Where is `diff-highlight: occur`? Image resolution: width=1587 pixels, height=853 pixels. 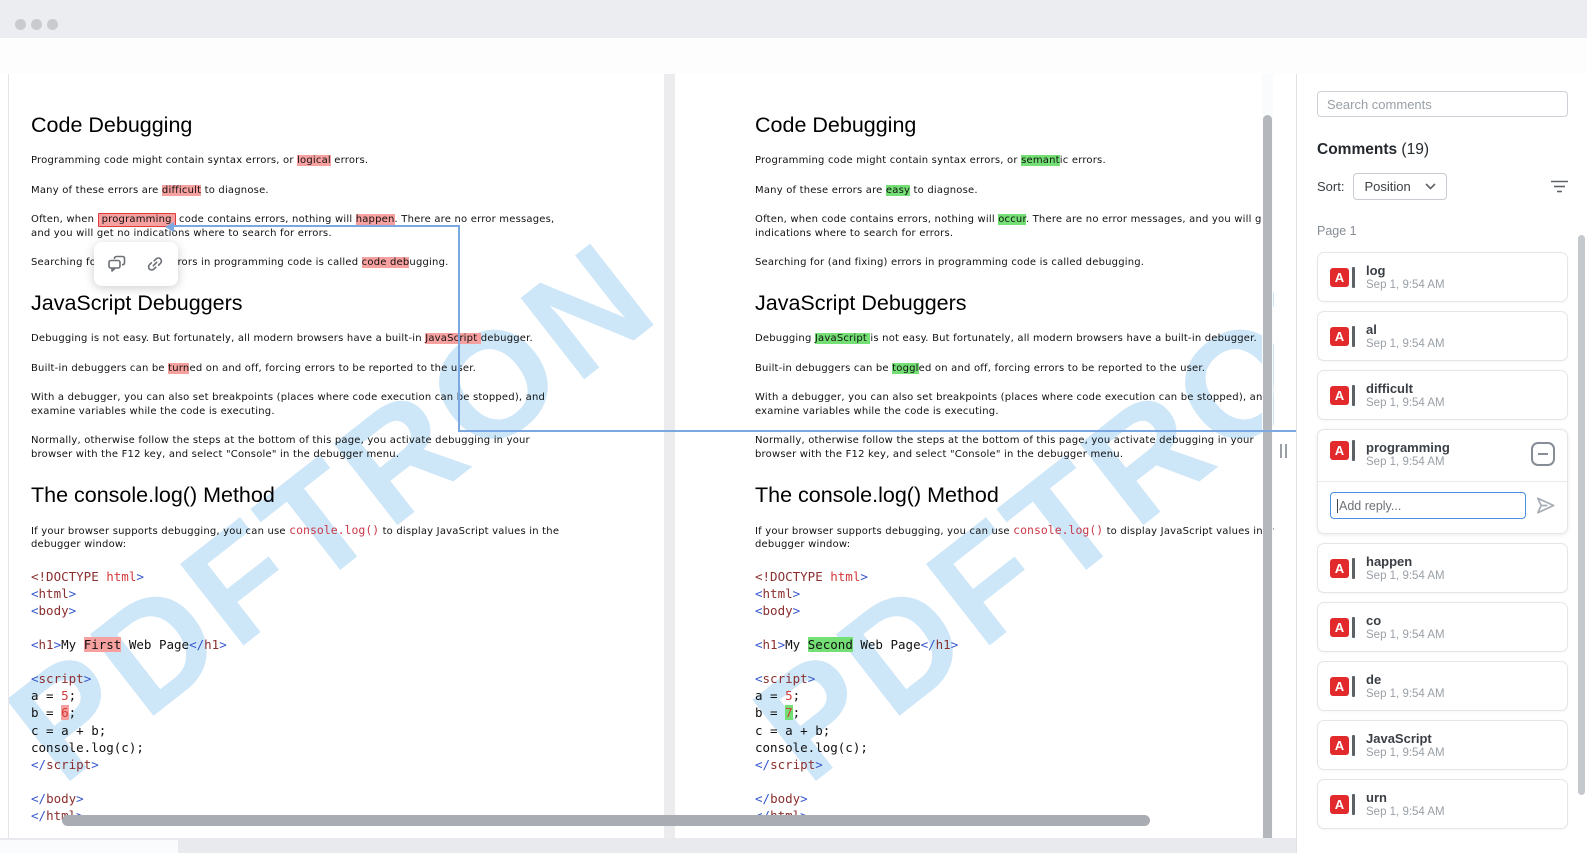
diff-highlight: occur is located at coordinates (1012, 220).